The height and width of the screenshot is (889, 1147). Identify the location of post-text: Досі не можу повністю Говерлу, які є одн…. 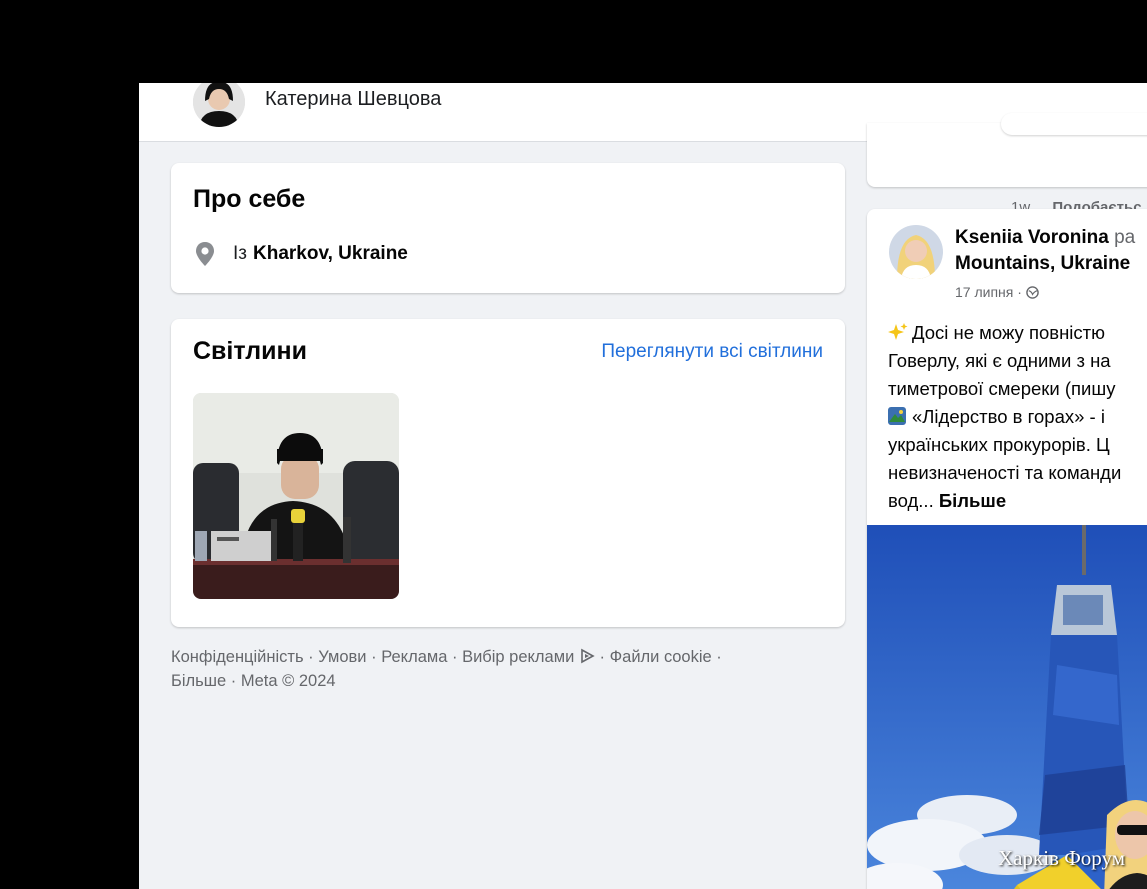
(1017, 417).